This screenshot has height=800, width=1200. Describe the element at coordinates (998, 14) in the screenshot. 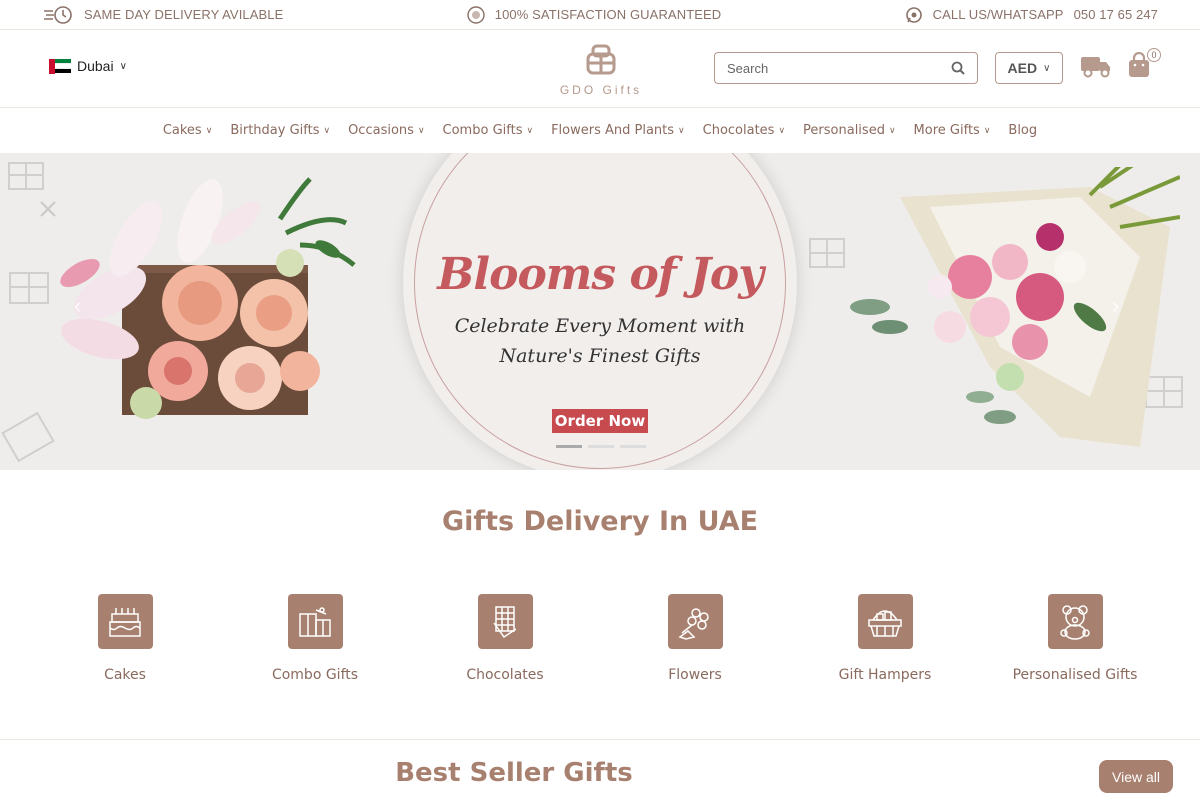

I see `call-label: CALL US/WHATSAPP` at that location.